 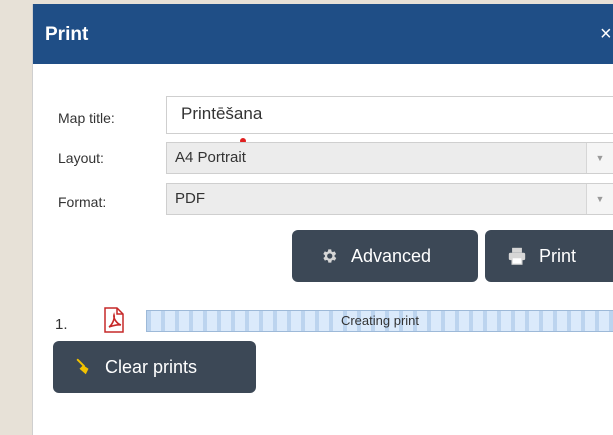 I want to click on print-index: 1., so click(x=61, y=324).